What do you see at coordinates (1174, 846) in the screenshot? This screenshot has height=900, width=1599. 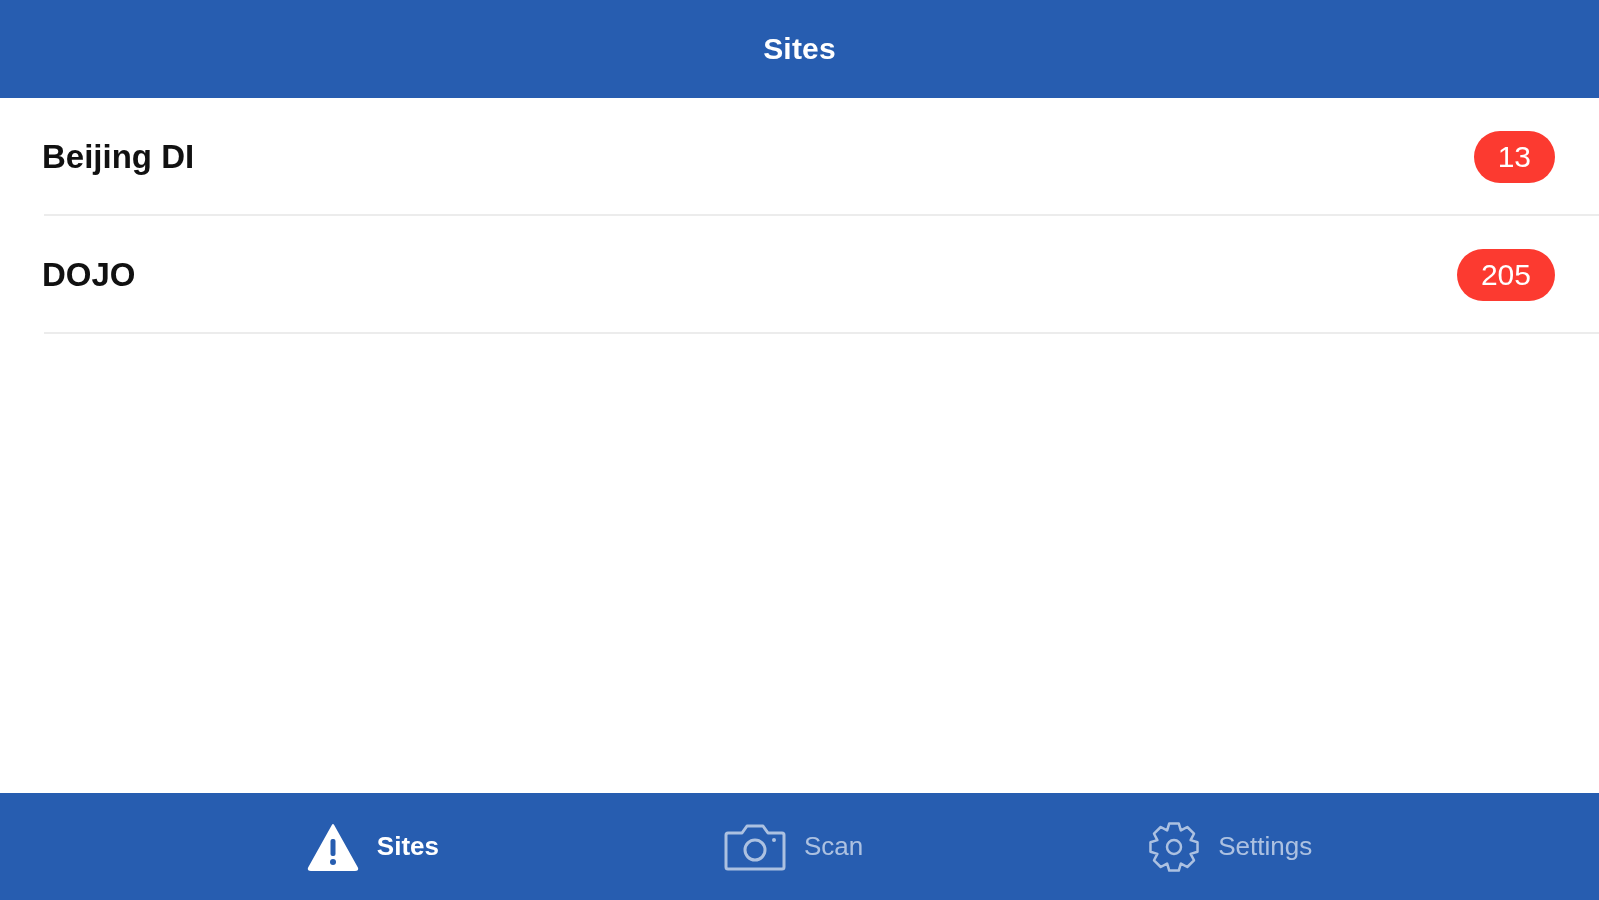 I see `gear-icon` at bounding box center [1174, 846].